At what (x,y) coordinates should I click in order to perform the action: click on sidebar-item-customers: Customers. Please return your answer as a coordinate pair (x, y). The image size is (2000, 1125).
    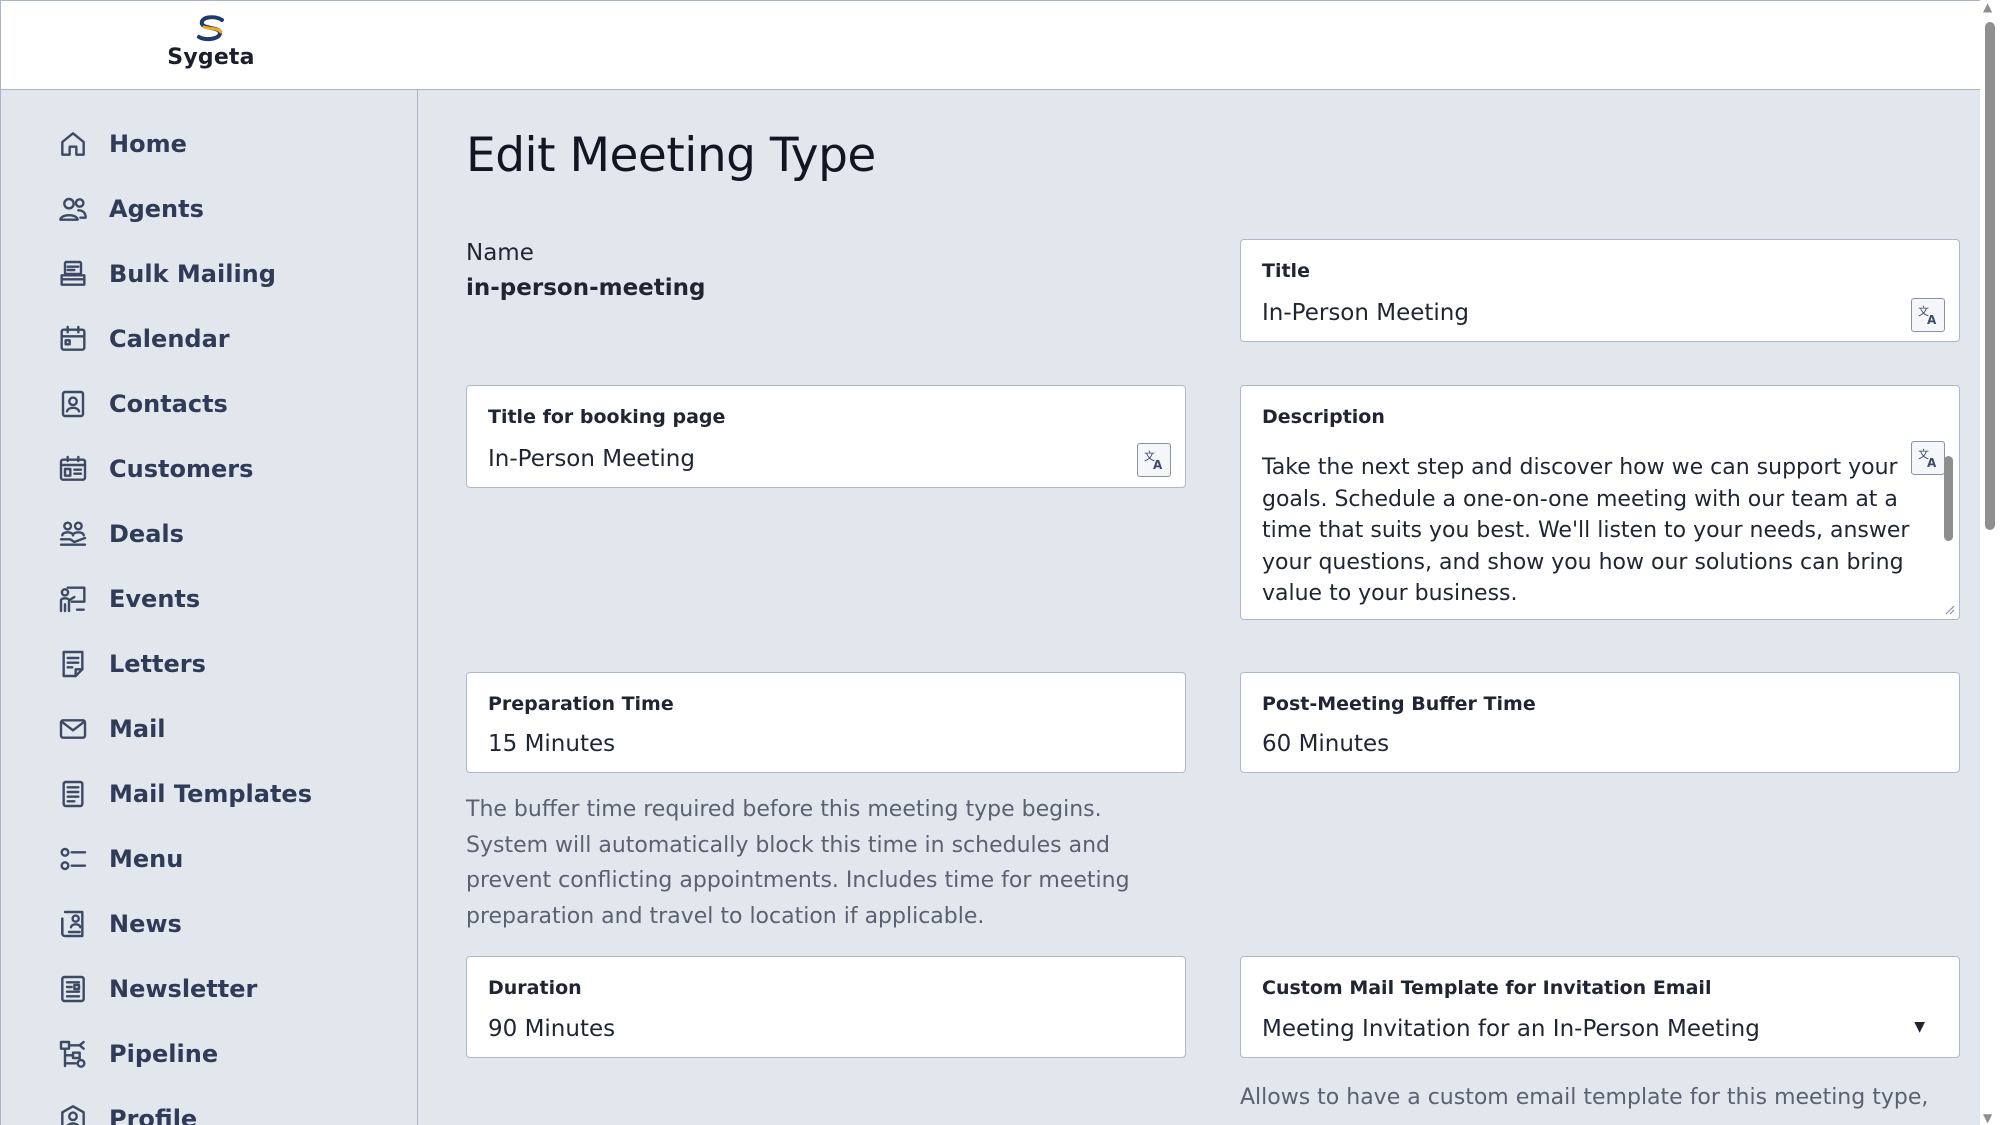
    Looking at the image, I should click on (154, 469).